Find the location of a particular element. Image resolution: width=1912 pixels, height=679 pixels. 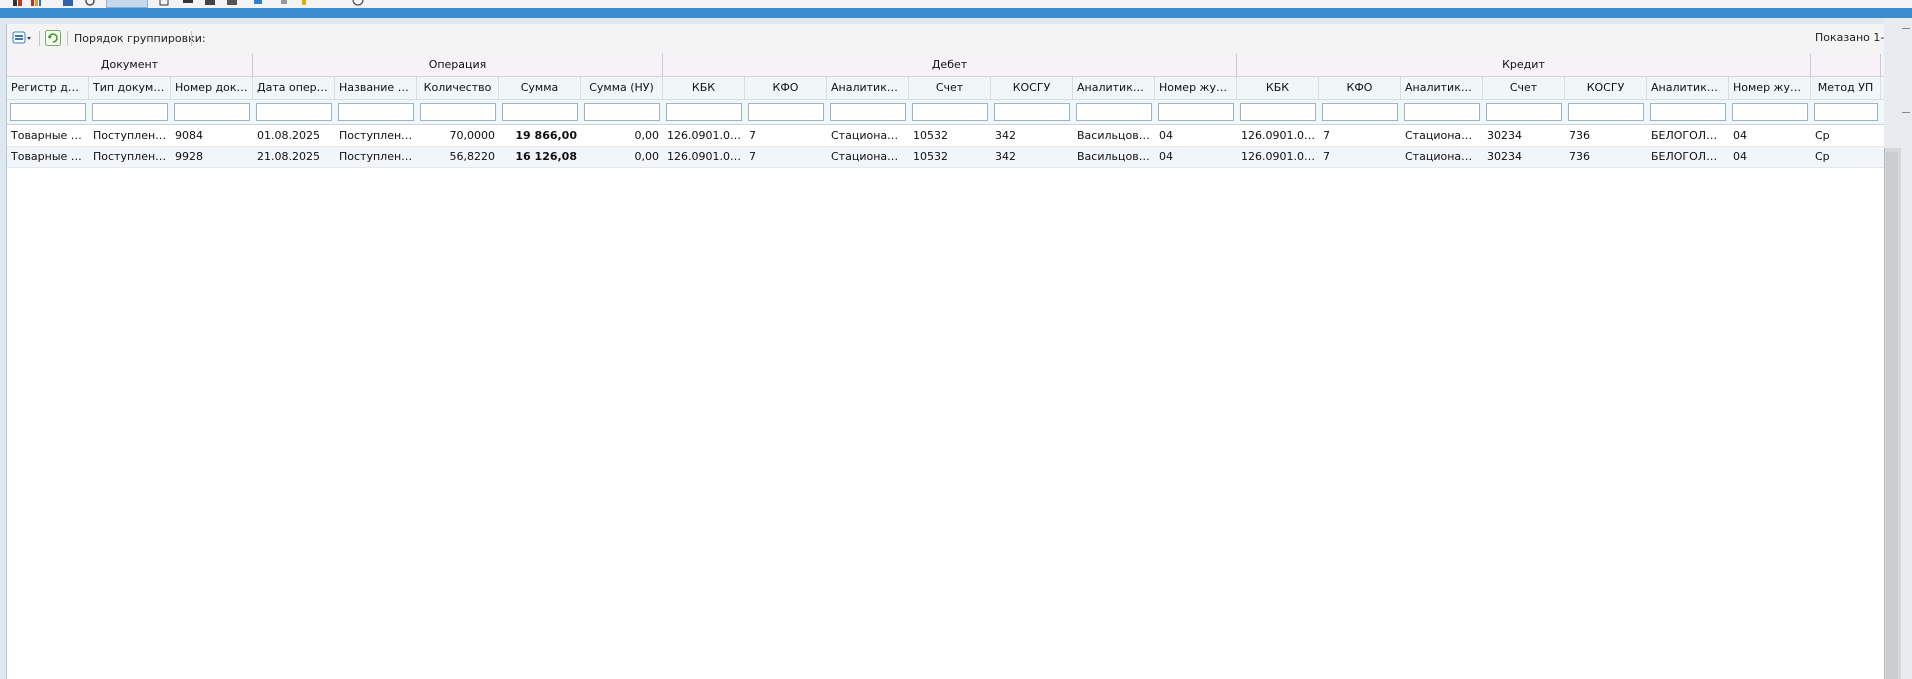

table-cell: 70,0000 is located at coordinates (472, 135).